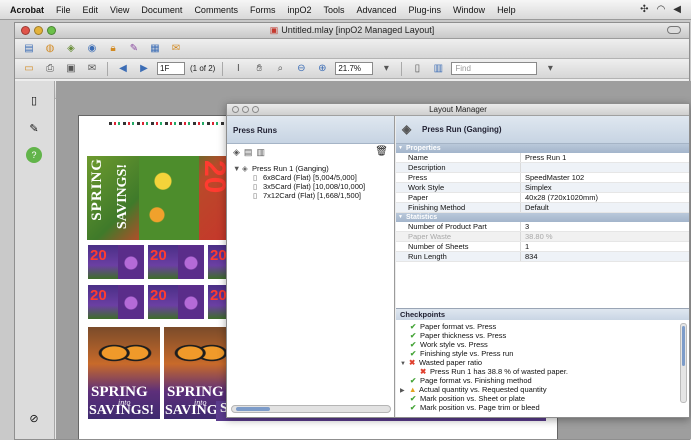 This screenshot has width=691, height=440. What do you see at coordinates (71, 49) in the screenshot?
I see `export-icon: ◈` at bounding box center [71, 49].